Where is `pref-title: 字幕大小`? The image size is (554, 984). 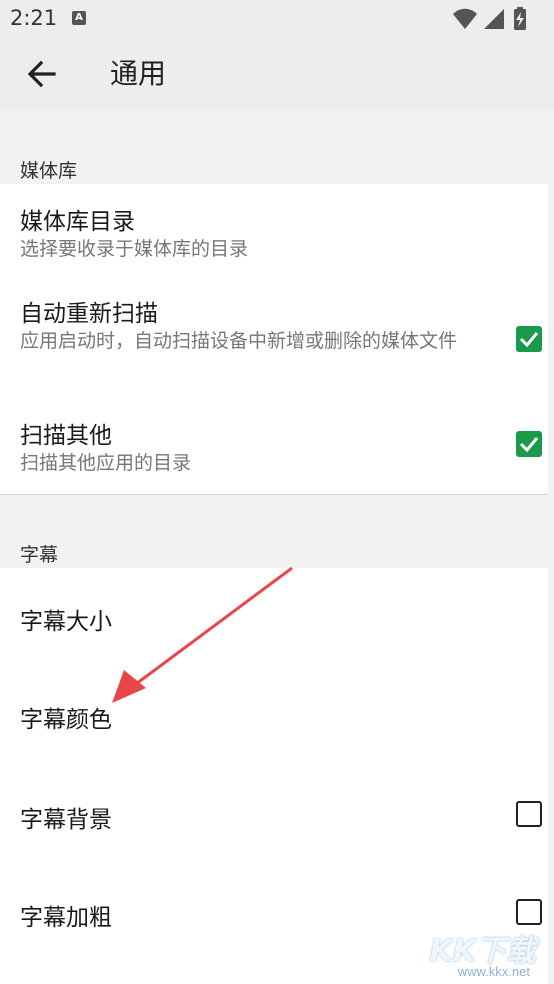
pref-title: 字幕大小 is located at coordinates (66, 622).